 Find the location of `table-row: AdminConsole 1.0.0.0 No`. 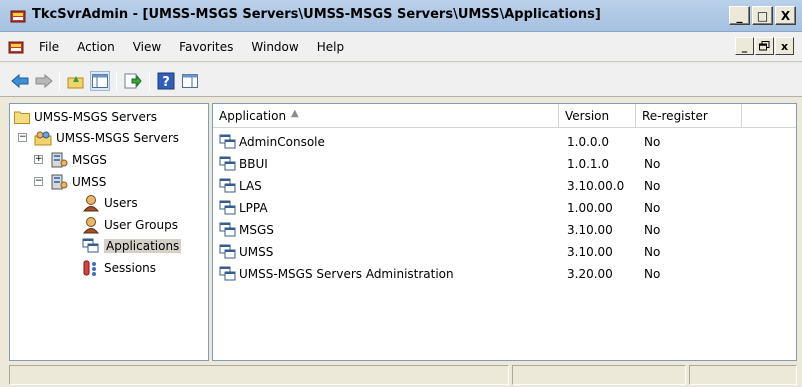

table-row: AdminConsole 1.0.0.0 No is located at coordinates (504, 142).